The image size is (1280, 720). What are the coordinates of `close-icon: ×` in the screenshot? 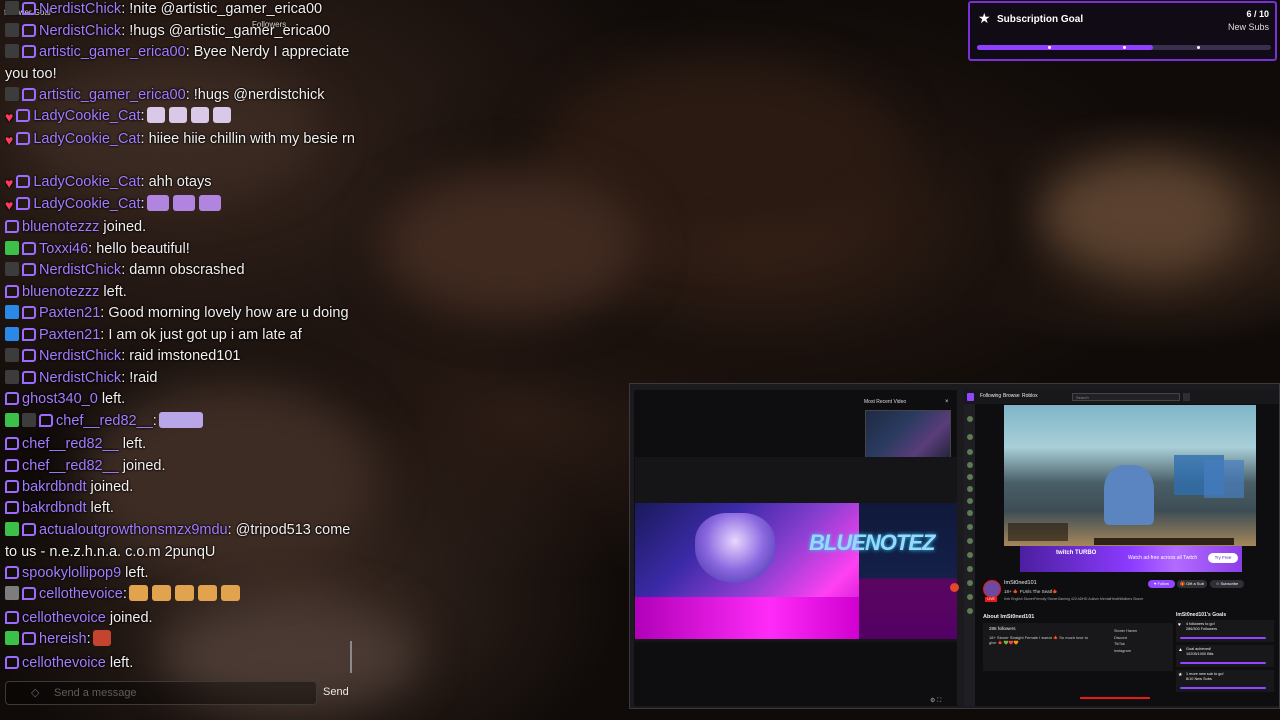 It's located at (947, 402).